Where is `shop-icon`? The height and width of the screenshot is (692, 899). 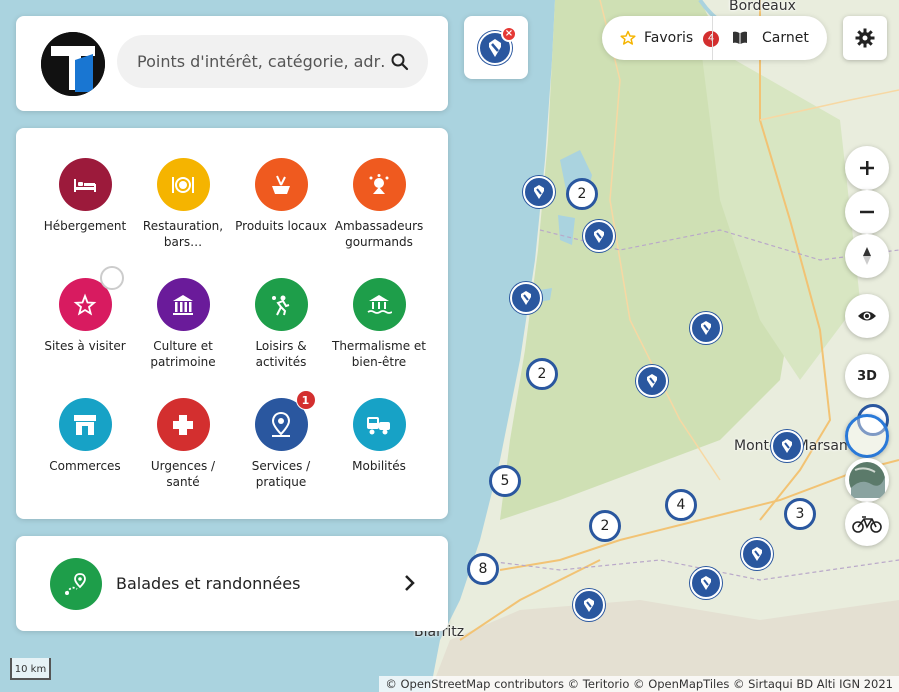 shop-icon is located at coordinates (85, 424).